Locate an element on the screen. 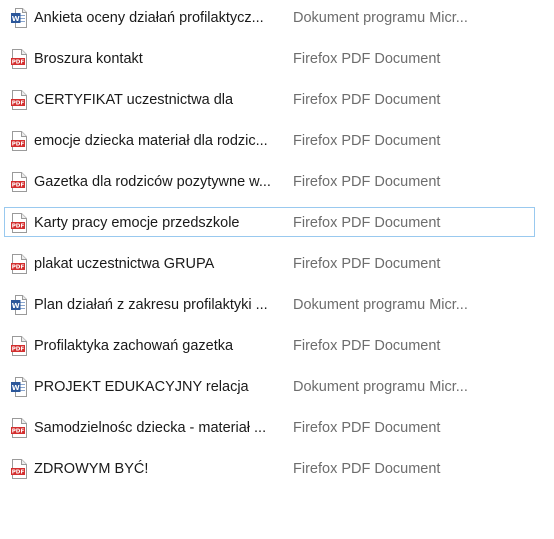 Image resolution: width=554 pixels, height=539 pixels. file-name: CERTYFIKAT uczestnictwa dla is located at coordinates (134, 100).